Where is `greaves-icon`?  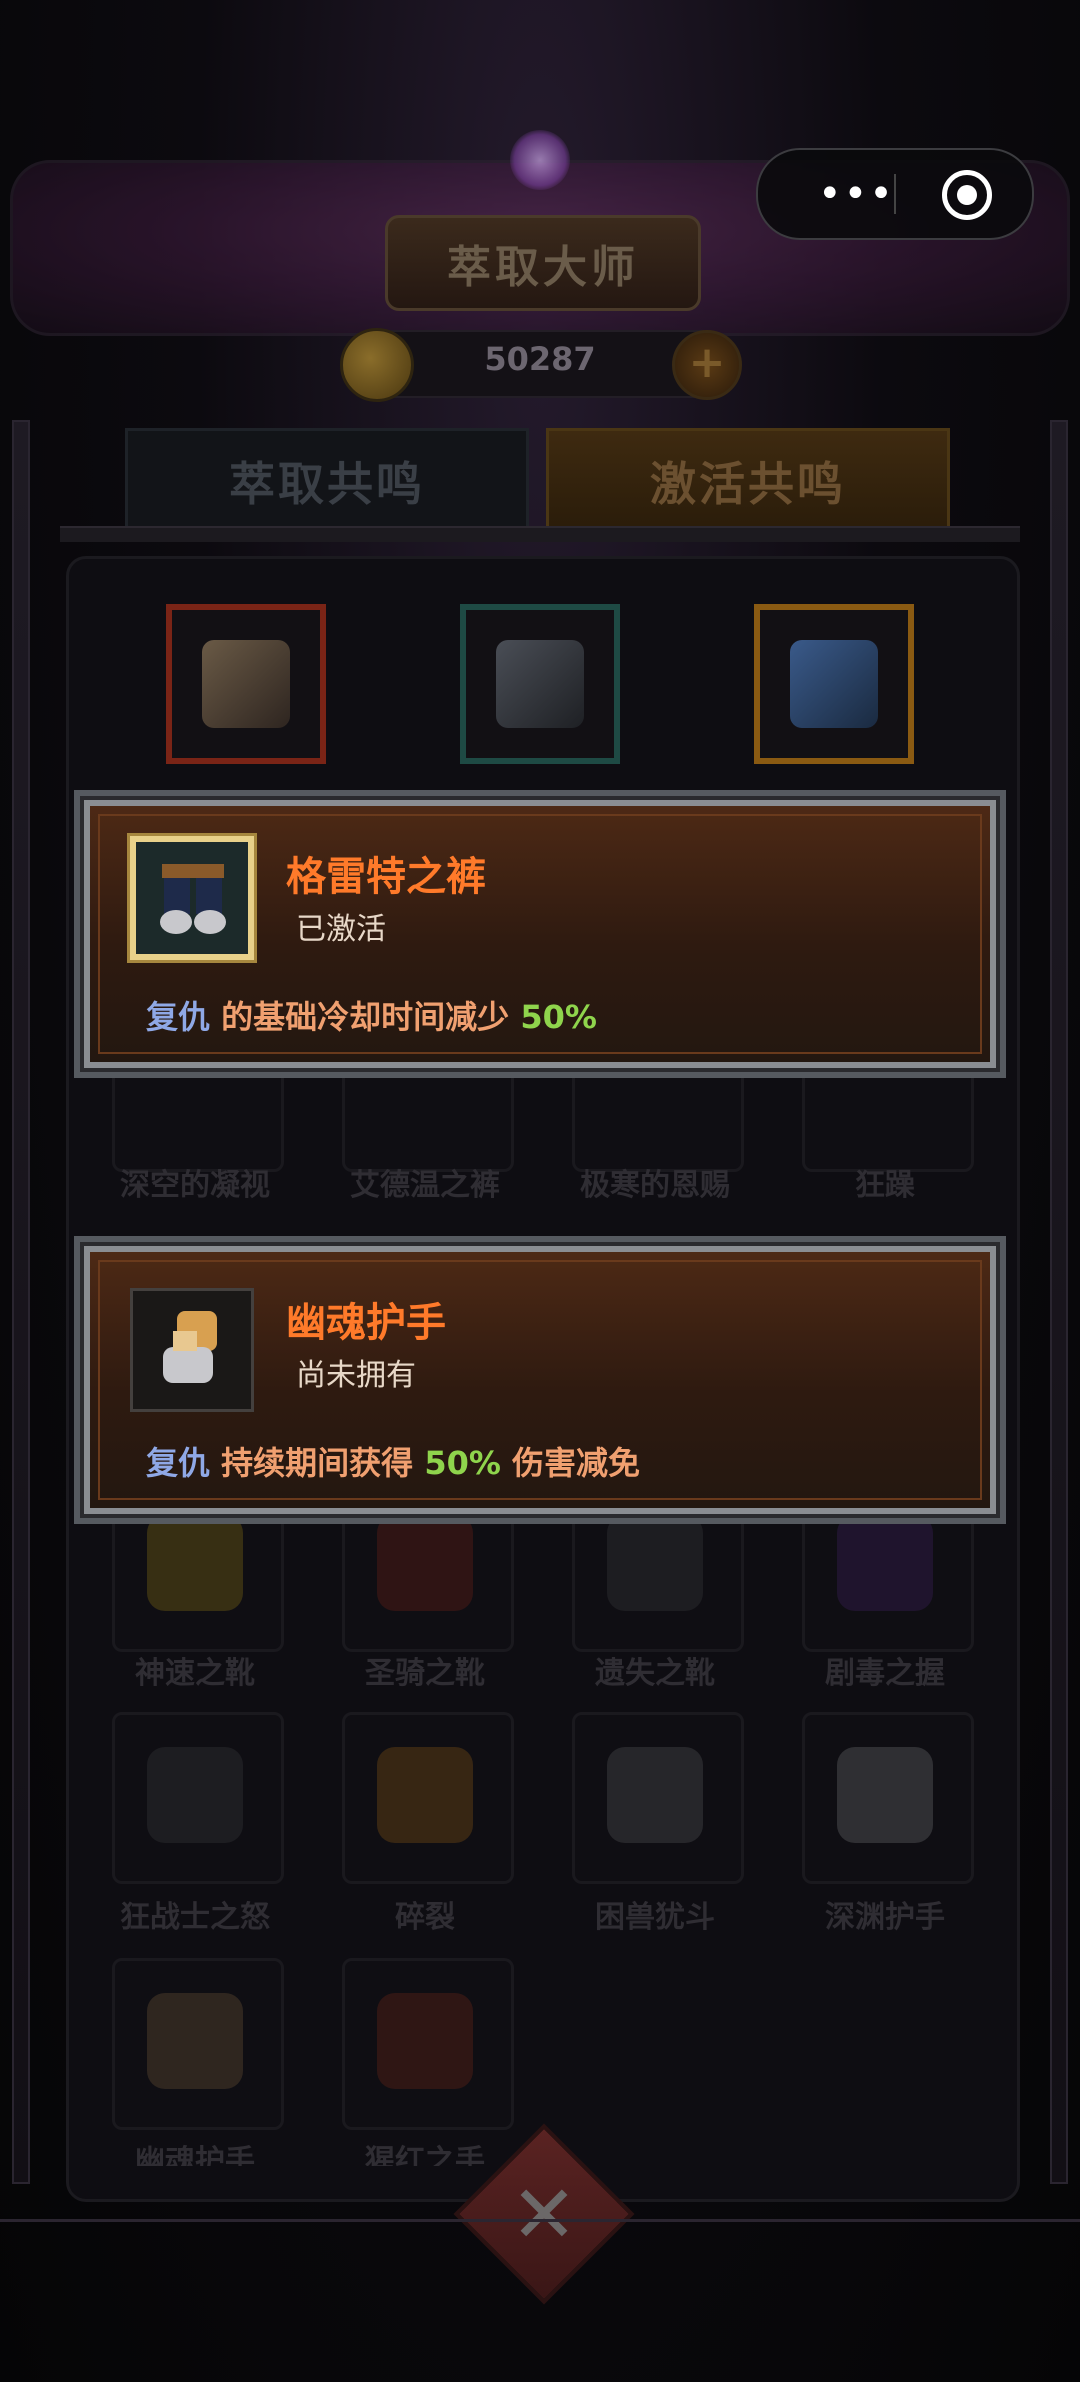 greaves-icon is located at coordinates (540, 684).